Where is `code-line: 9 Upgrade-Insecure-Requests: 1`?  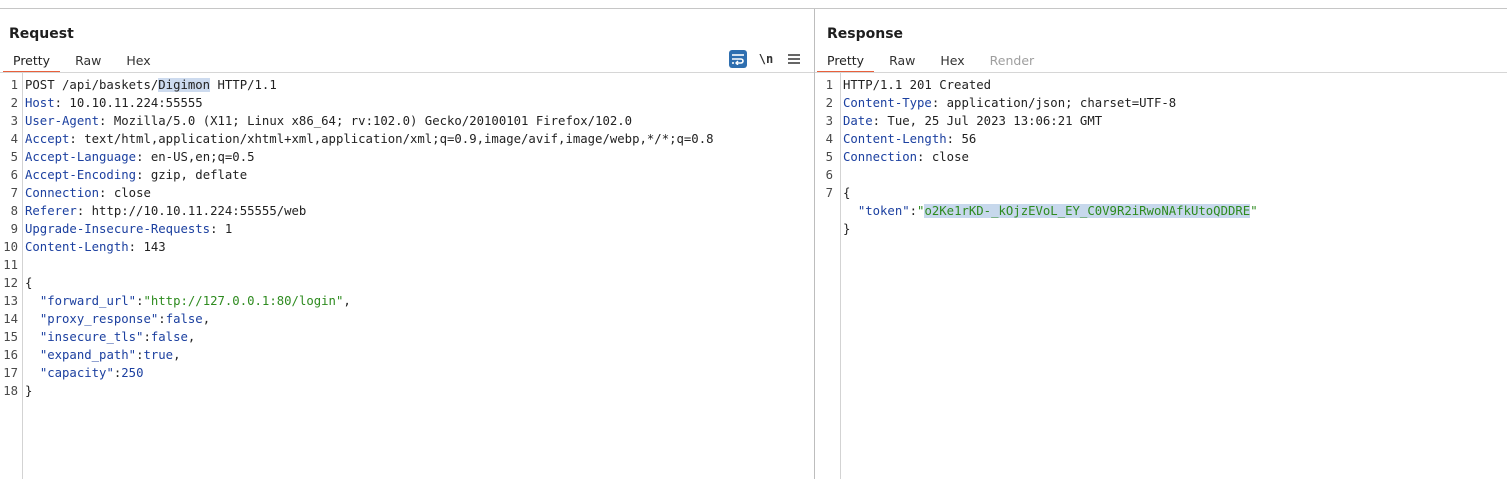 code-line: 9 Upgrade-Insecure-Requests: 1 is located at coordinates (407, 229).